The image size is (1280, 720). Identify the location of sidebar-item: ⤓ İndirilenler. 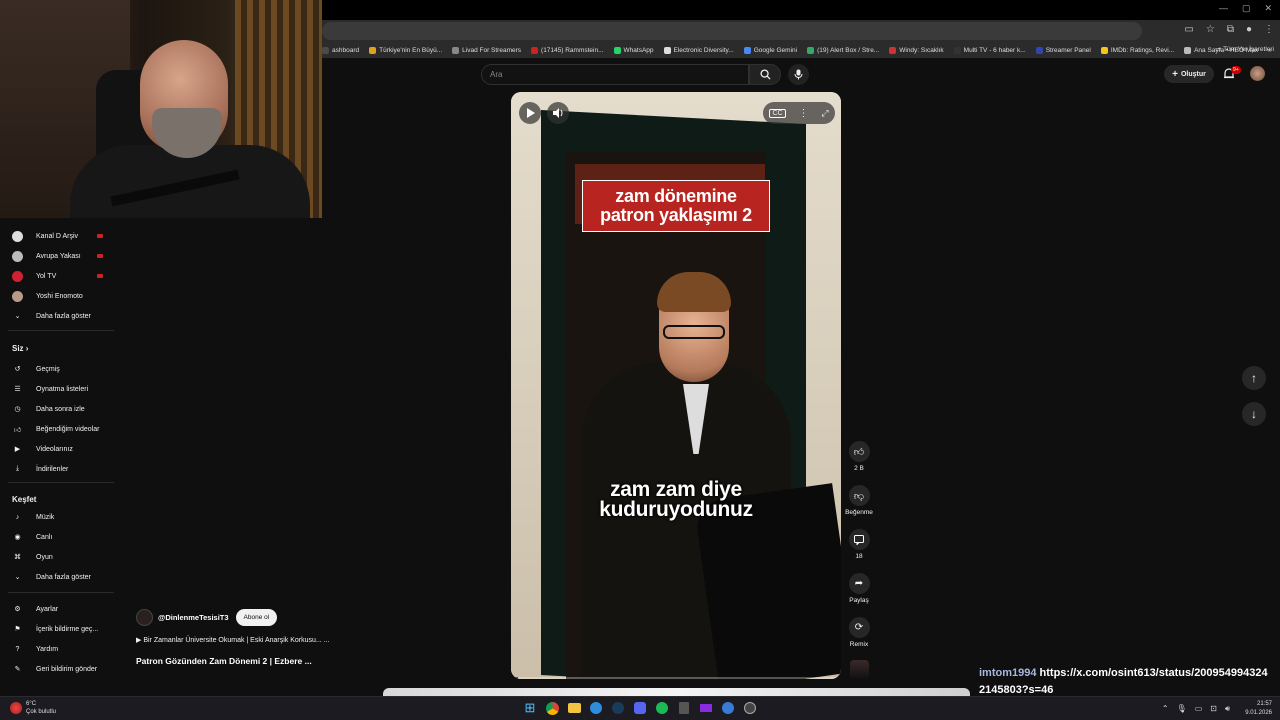
(59, 469).